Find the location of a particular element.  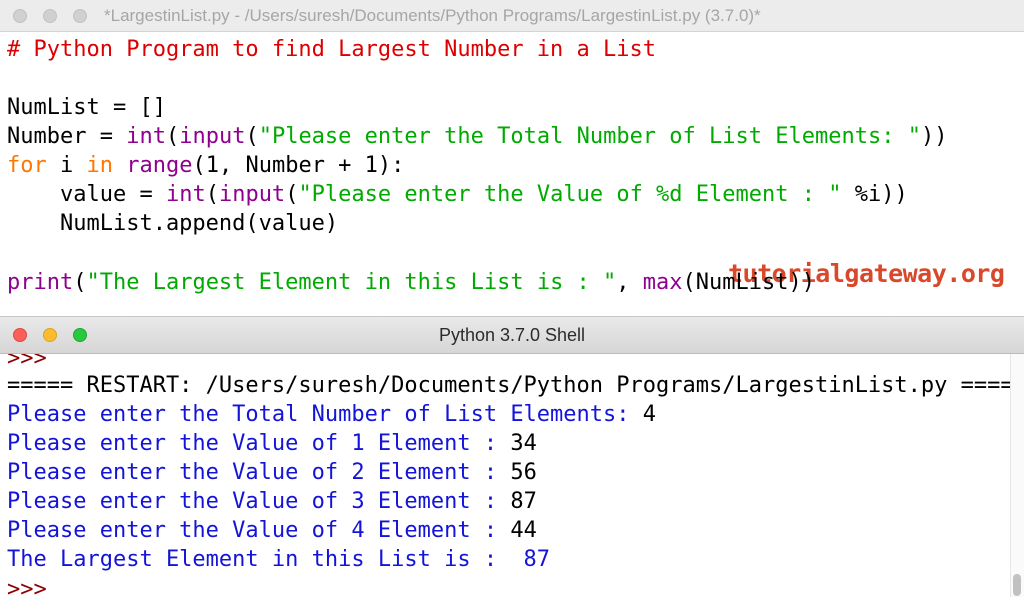

code-token-keyword: for is located at coordinates (27, 165).